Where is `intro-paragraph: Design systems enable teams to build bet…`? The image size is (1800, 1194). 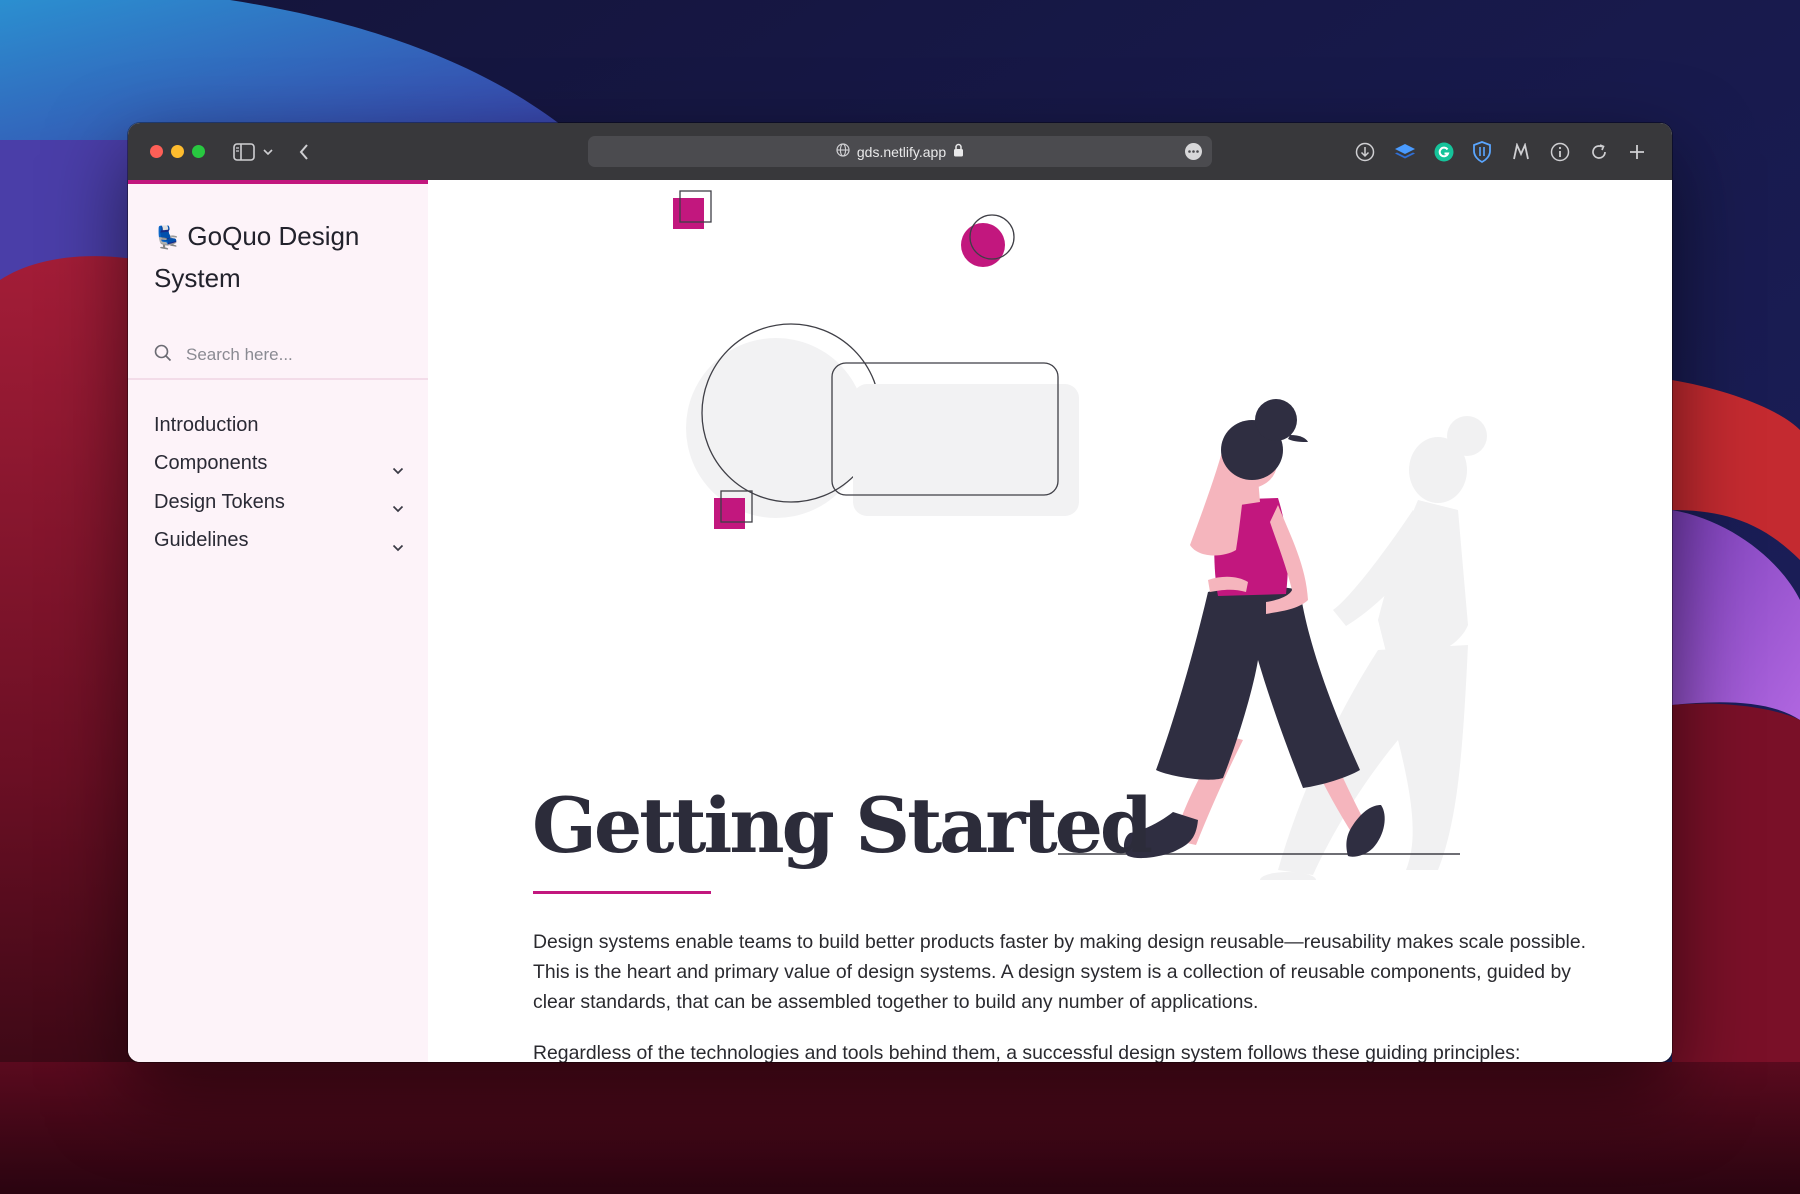
intro-paragraph: Design systems enable teams to build bet… is located at coordinates (1060, 972).